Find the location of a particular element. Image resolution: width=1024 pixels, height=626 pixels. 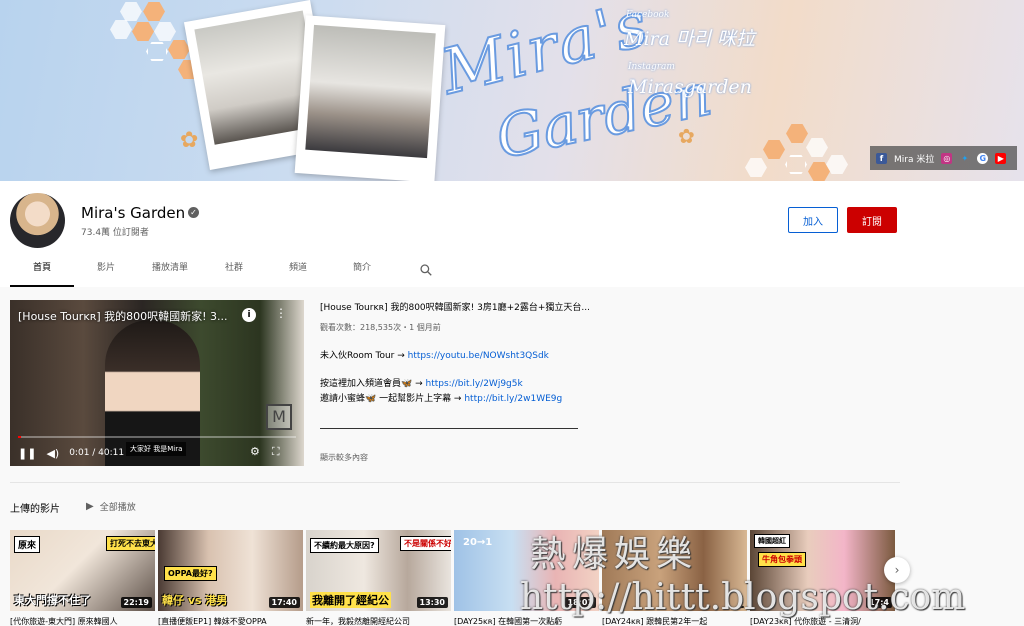

video-time: 0:01 / 40:11 is located at coordinates (97, 453).